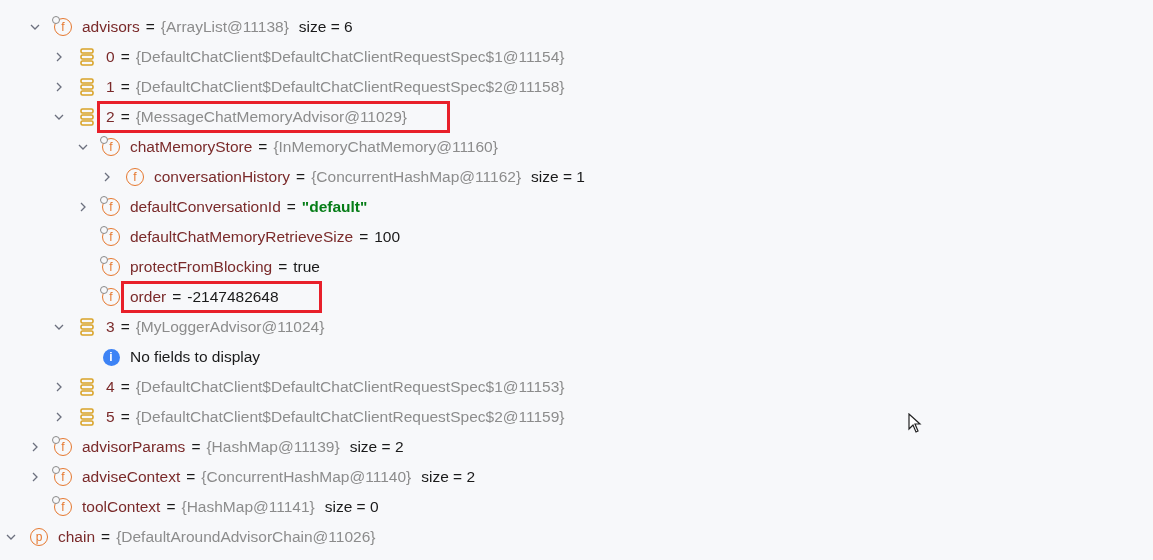 The width and height of the screenshot is (1153, 560). I want to click on size-label: size = 1, so click(558, 177).